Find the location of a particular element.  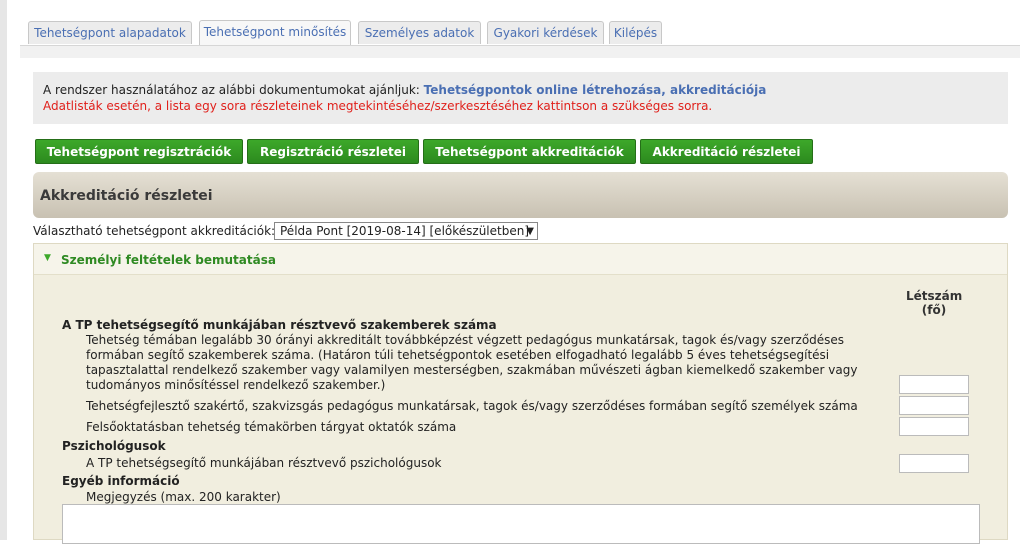

tab-kilepes: Kilépés is located at coordinates (635, 32).